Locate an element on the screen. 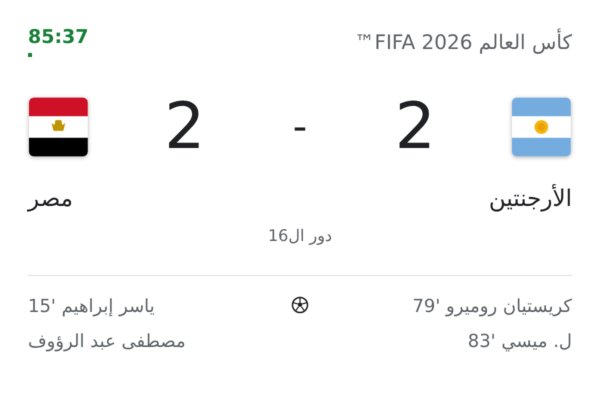  football-icon is located at coordinates (300, 305).